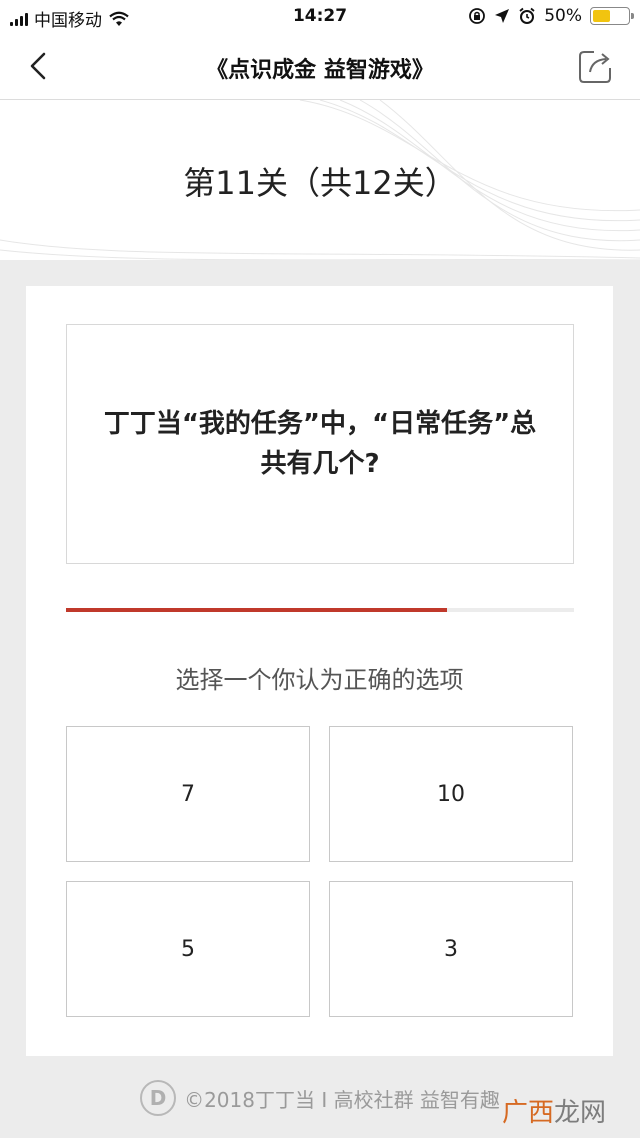 The width and height of the screenshot is (640, 1138). I want to click on share-icon, so click(595, 67).